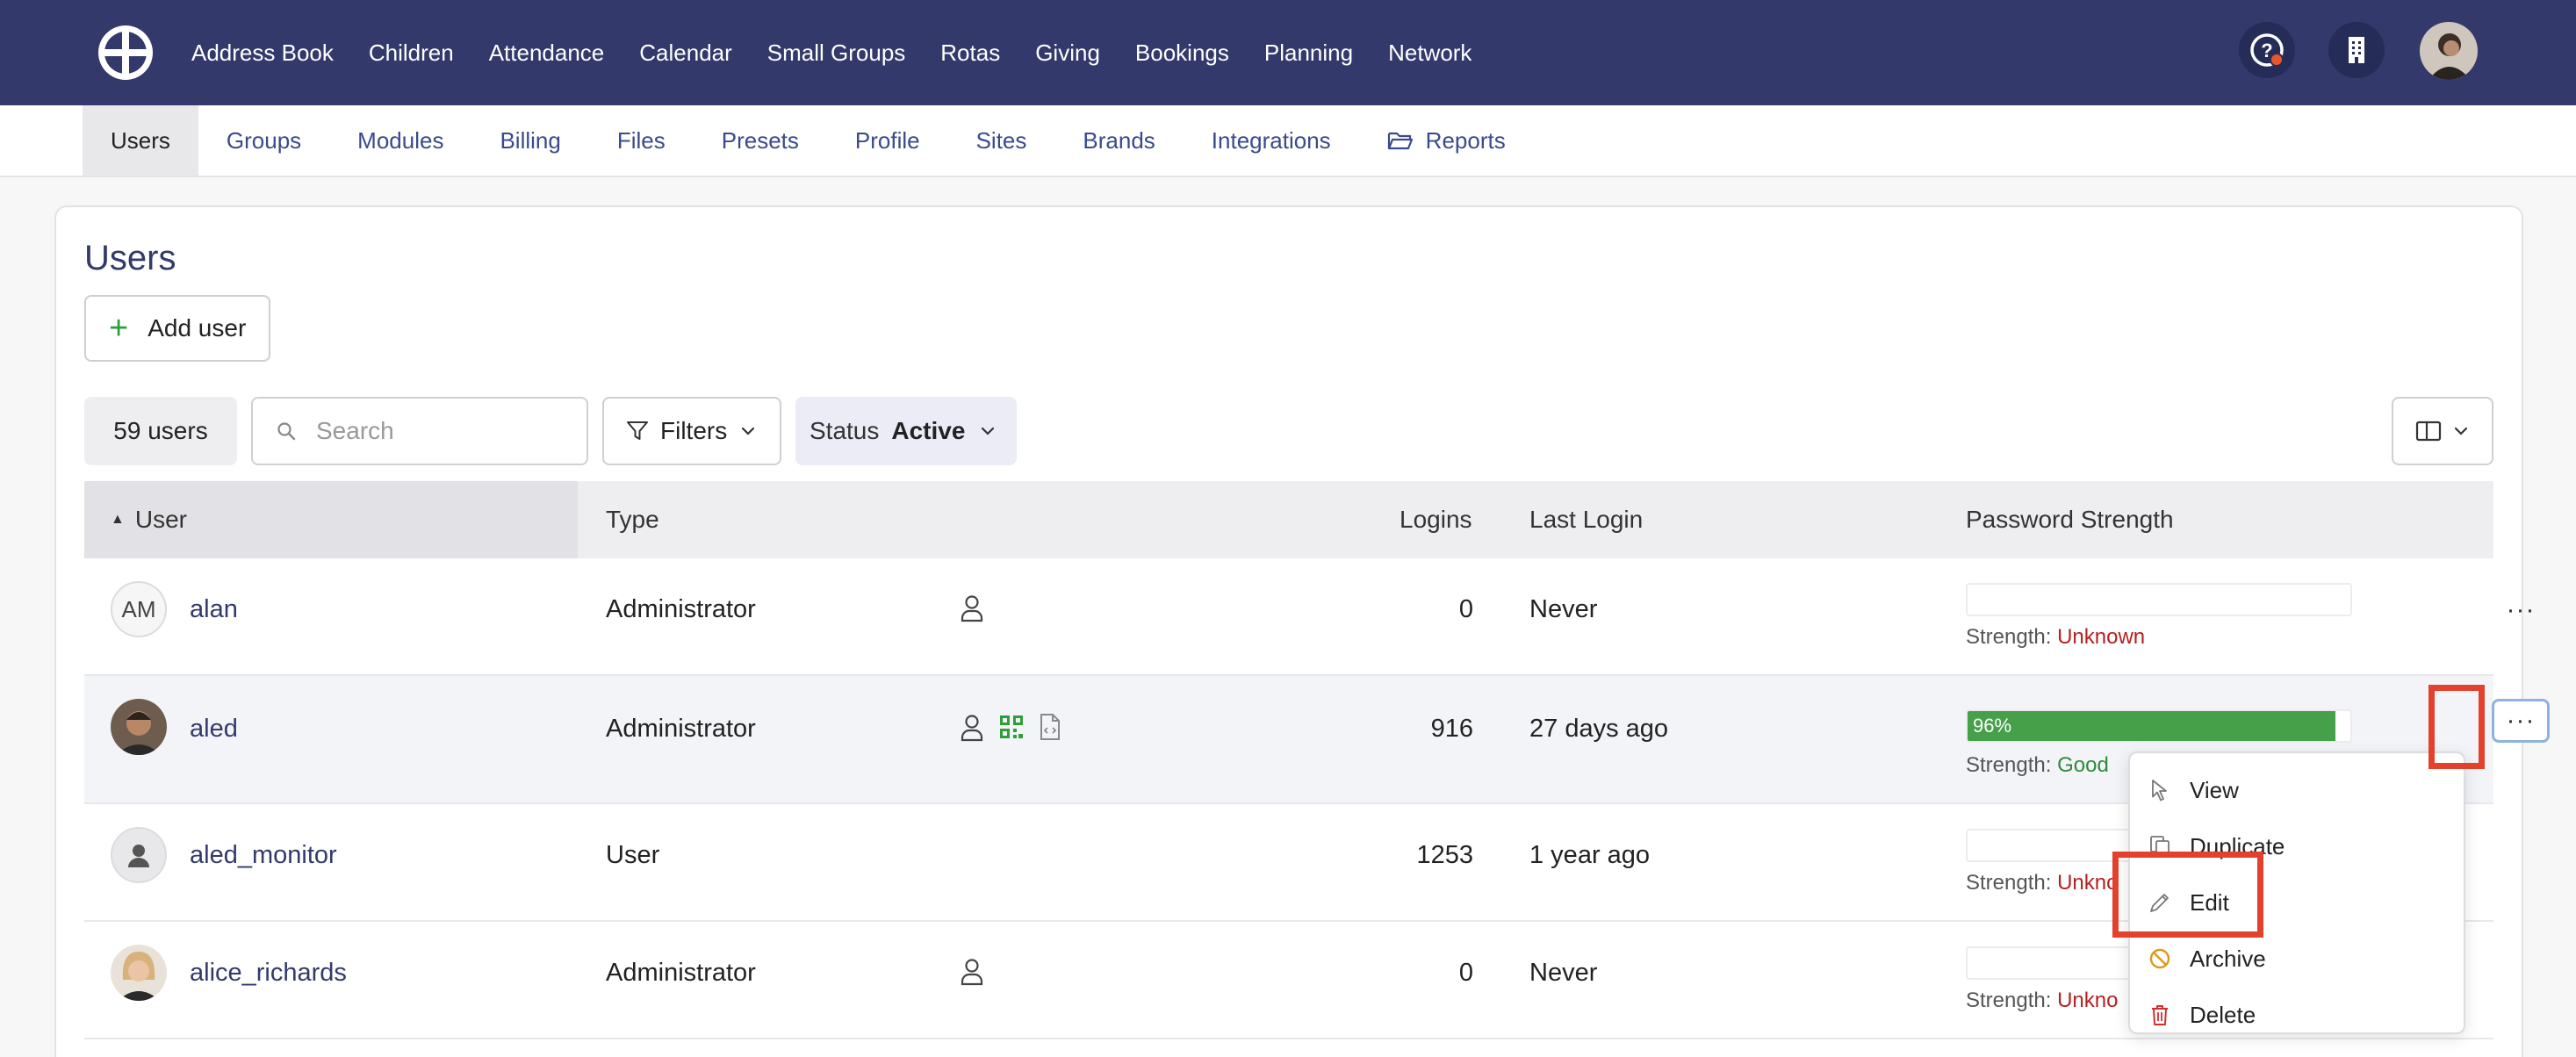  I want to click on logo-icon, so click(126, 53).